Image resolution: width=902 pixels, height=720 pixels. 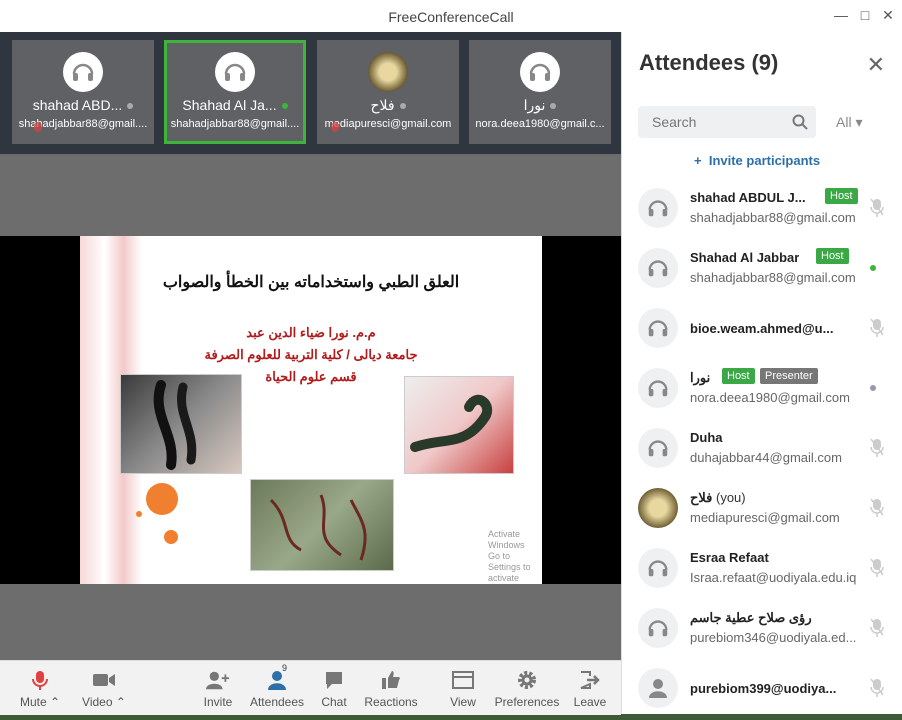 What do you see at coordinates (757, 160) in the screenshot?
I see `invite-participants-link: + Invite participants` at bounding box center [757, 160].